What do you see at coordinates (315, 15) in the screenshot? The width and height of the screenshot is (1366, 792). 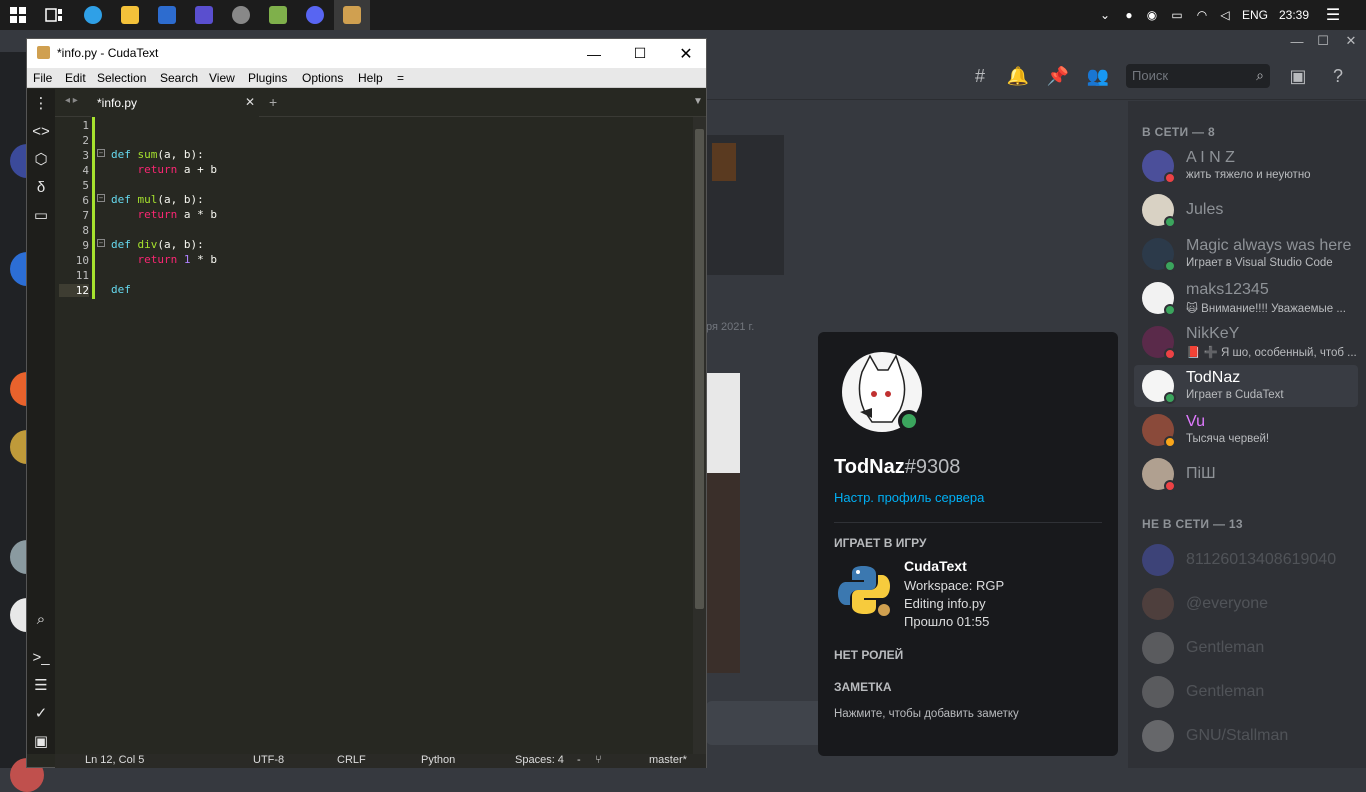 I see `discord-taskbar-button` at bounding box center [315, 15].